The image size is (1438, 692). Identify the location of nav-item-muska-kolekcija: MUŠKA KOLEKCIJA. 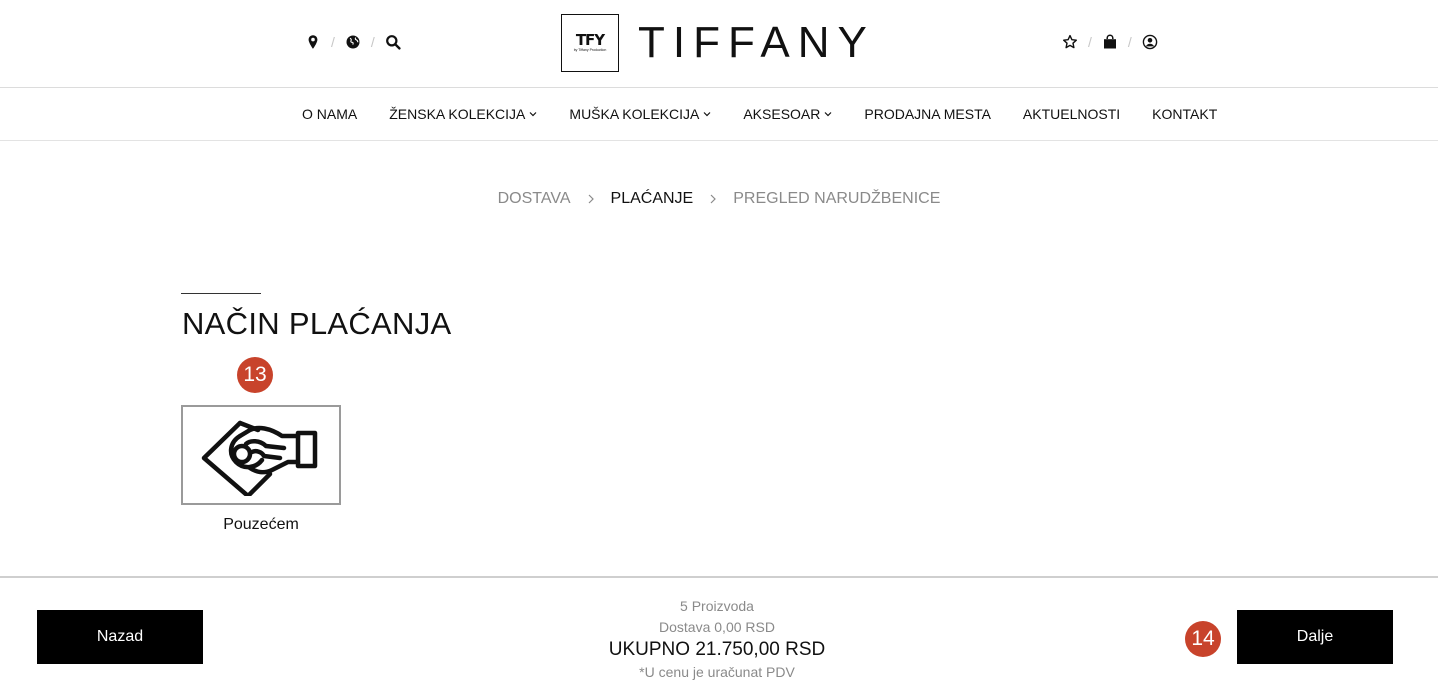
(640, 114).